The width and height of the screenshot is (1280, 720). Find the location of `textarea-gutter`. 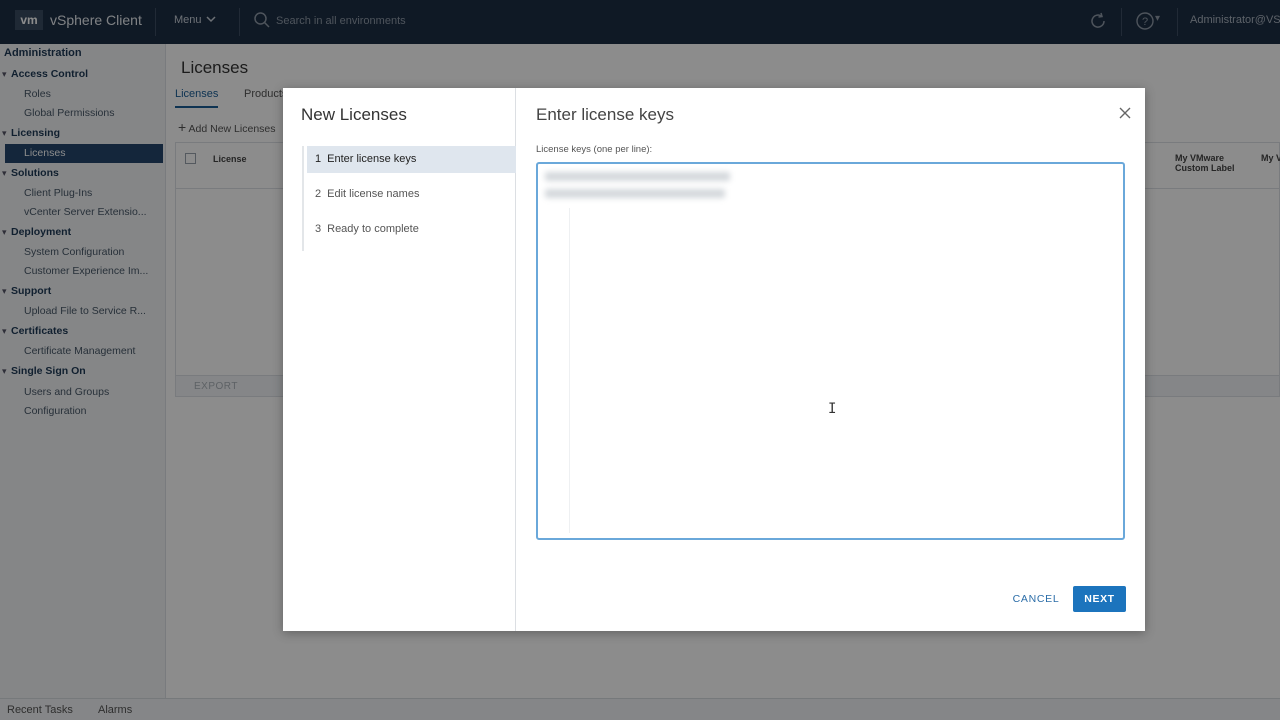

textarea-gutter is located at coordinates (569, 370).